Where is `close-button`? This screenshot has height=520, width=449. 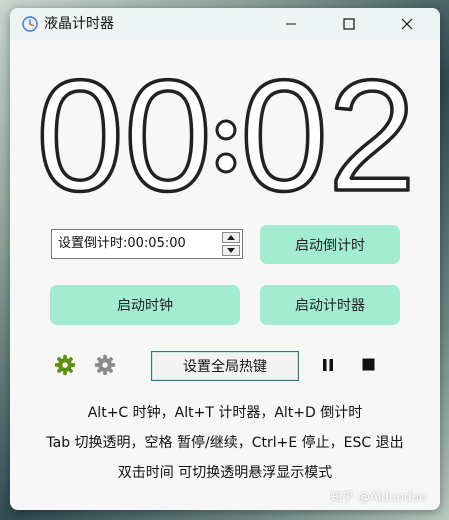 close-button is located at coordinates (407, 24).